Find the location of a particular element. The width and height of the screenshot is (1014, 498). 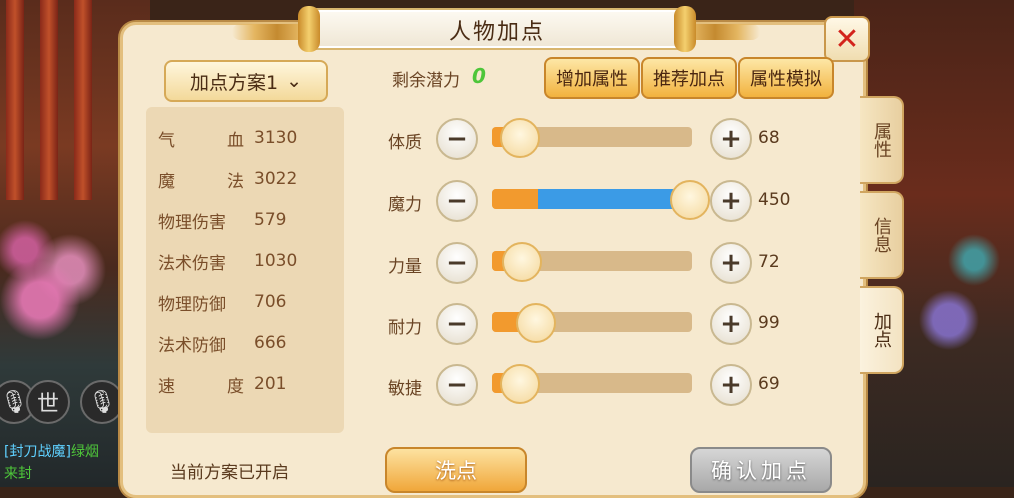

potential-label: 剩余潜力 is located at coordinates (426, 81).